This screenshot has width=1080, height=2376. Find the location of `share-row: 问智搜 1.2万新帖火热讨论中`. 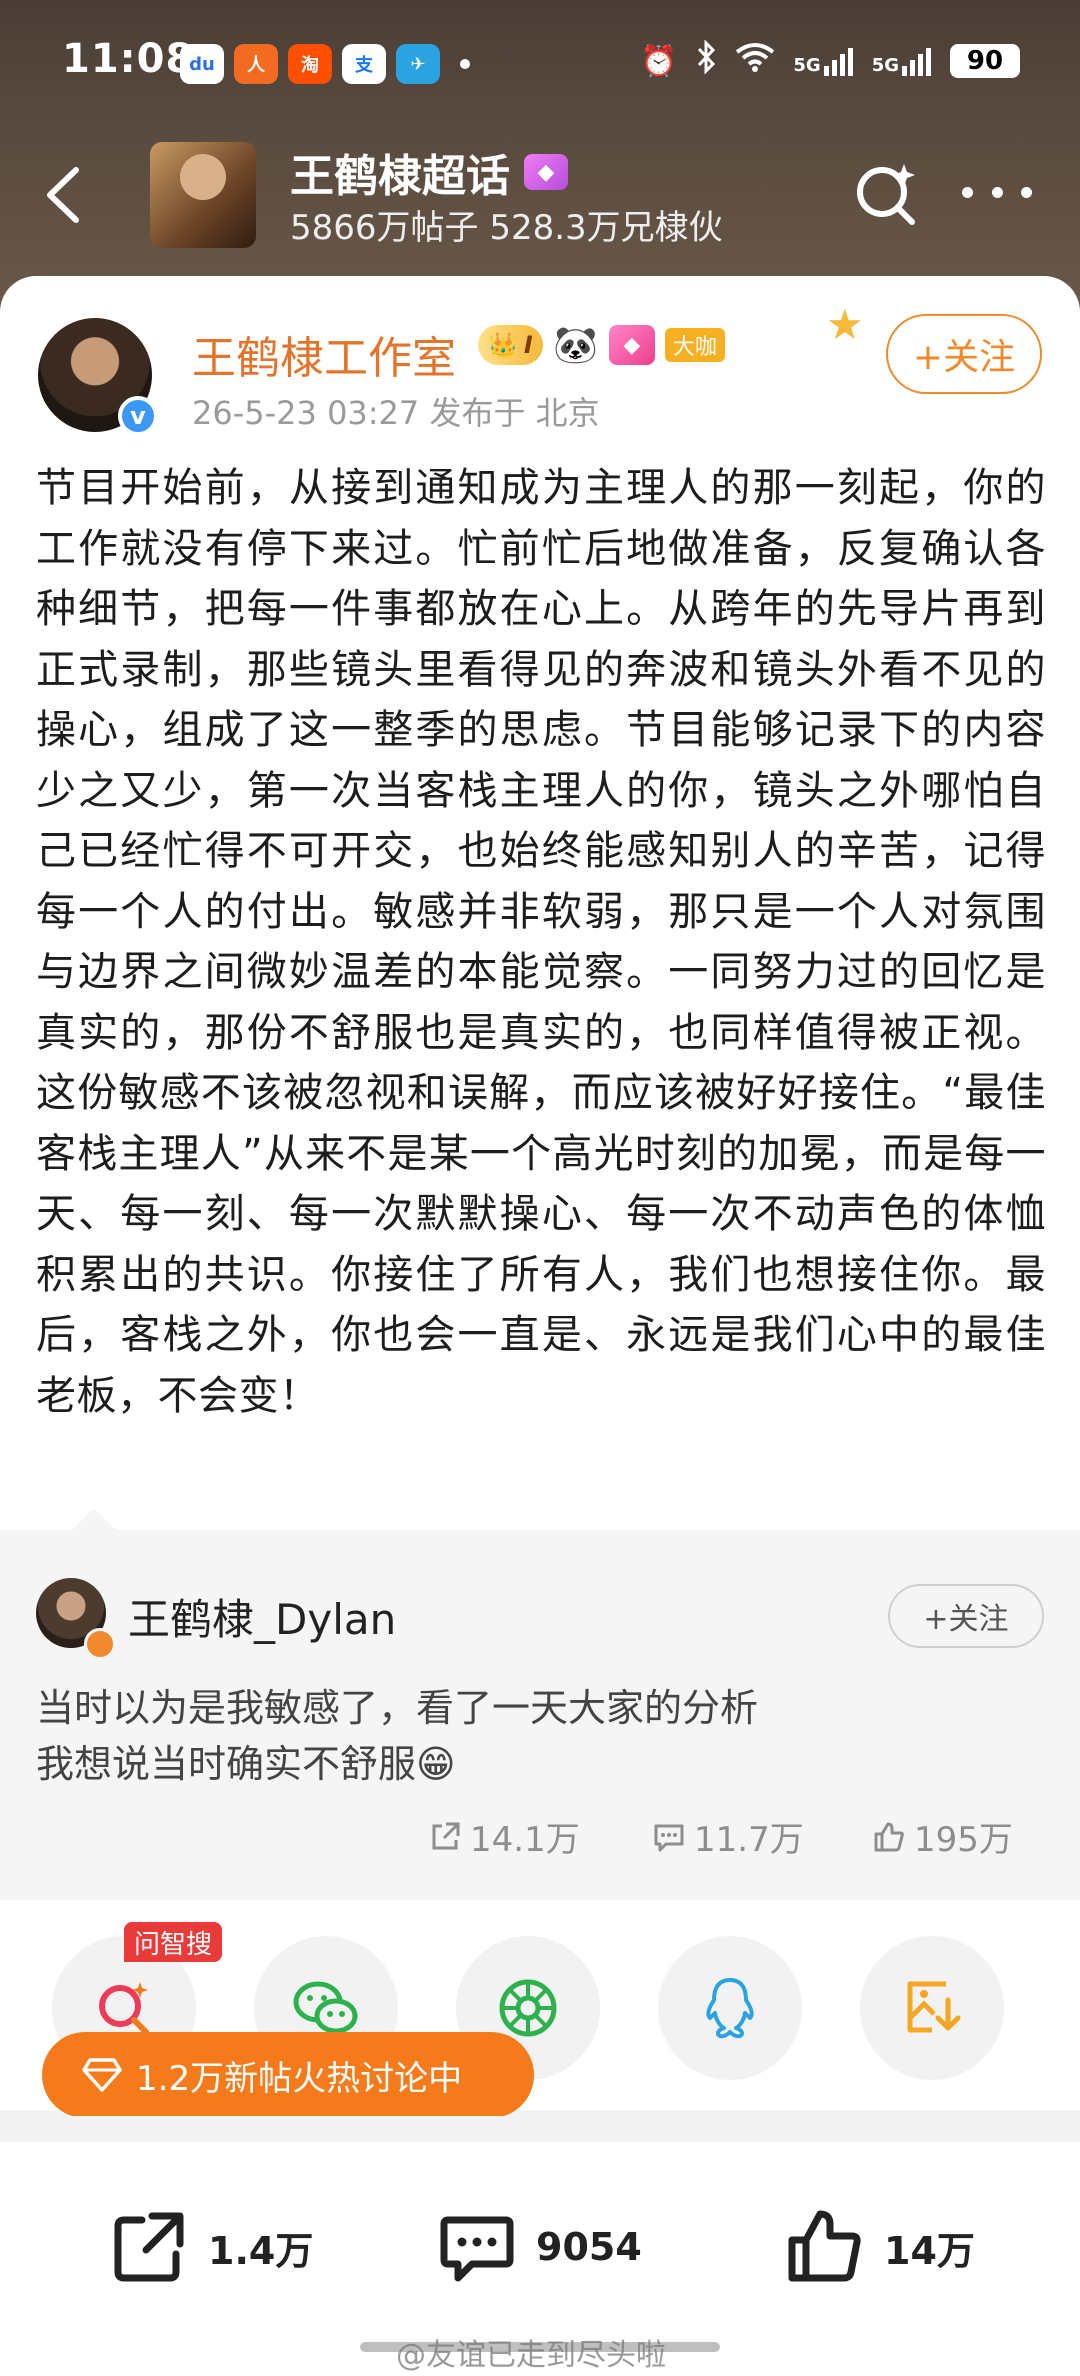

share-row: 问智搜 1.2万新帖火热讨论中 is located at coordinates (540, 2009).